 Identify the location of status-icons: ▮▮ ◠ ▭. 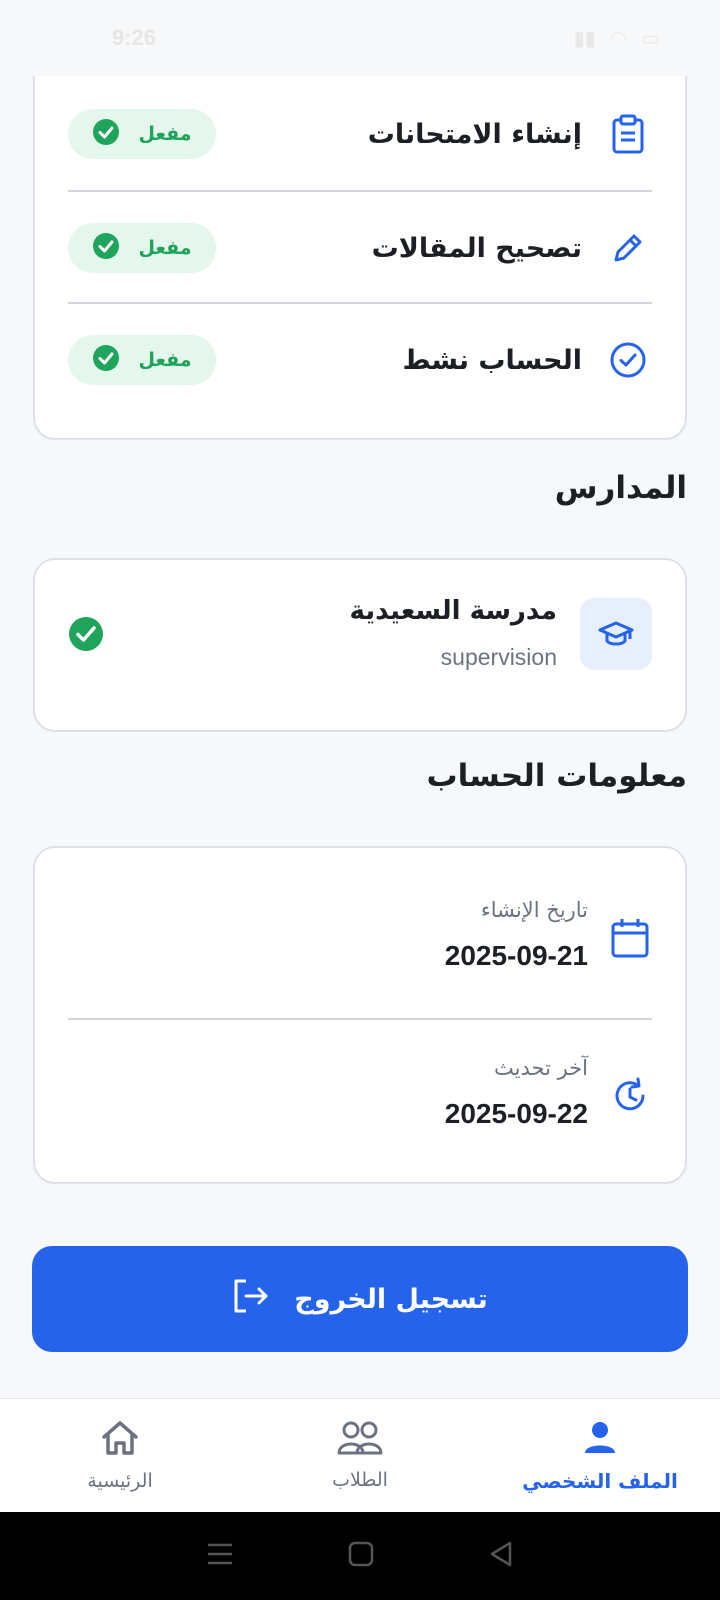
(617, 38).